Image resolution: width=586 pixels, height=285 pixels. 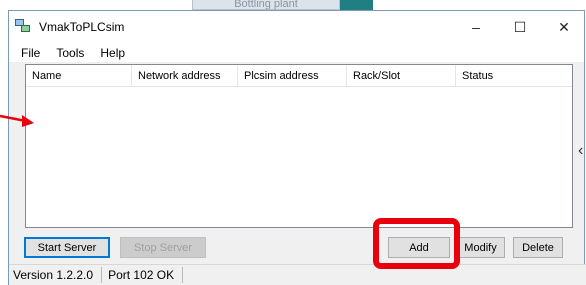 I want to click on maximize-button: ☐, so click(x=520, y=27).